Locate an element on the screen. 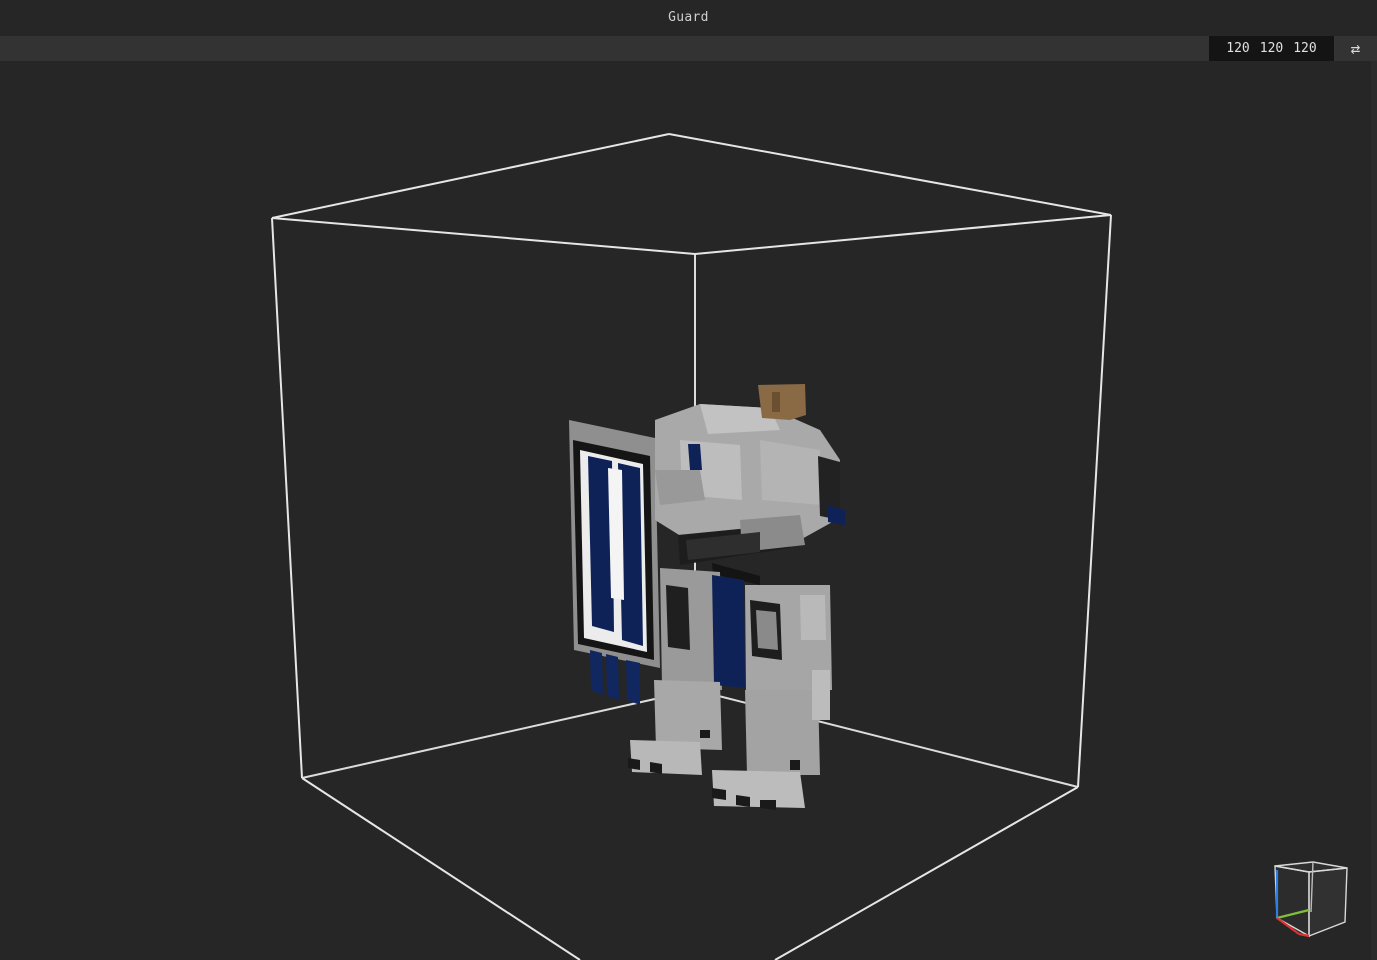 This screenshot has height=960, width=1377. dimension-y: 120 is located at coordinates (1271, 48).